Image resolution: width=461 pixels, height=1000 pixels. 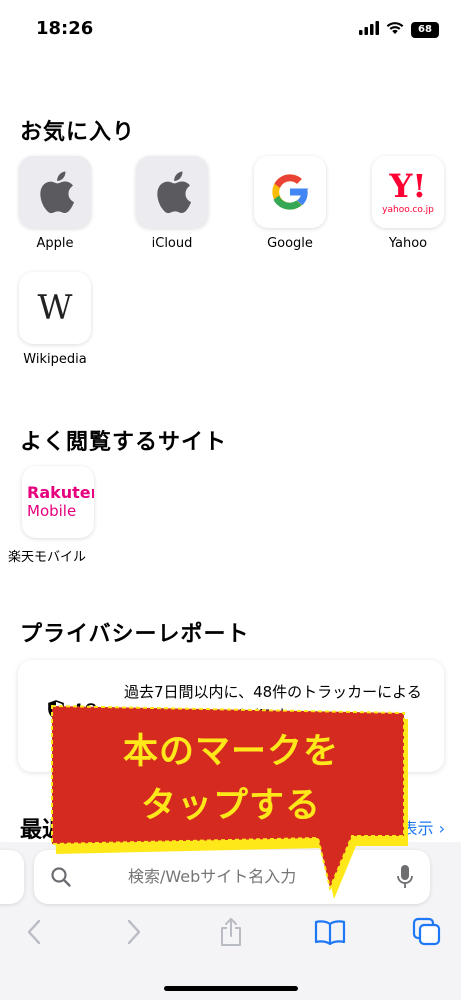 I want to click on tabs-button, so click(x=427, y=934).